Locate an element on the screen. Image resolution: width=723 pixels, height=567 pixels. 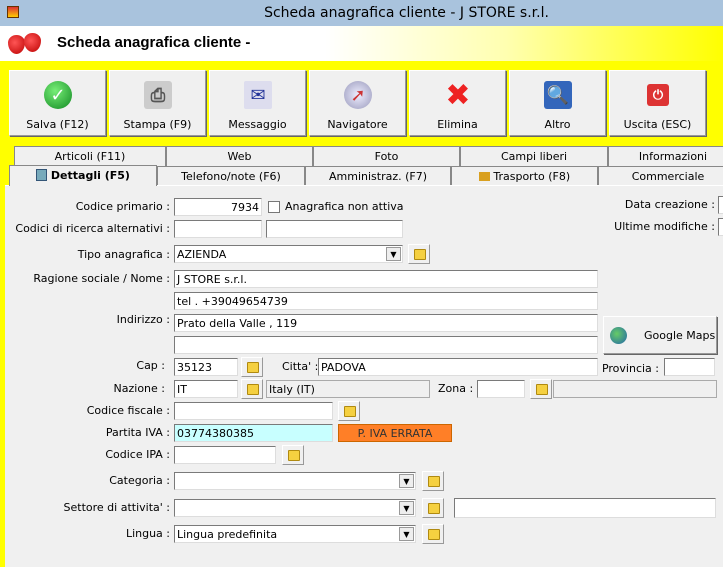
tab-campi-liberi: Campi liberi is located at coordinates (534, 156).